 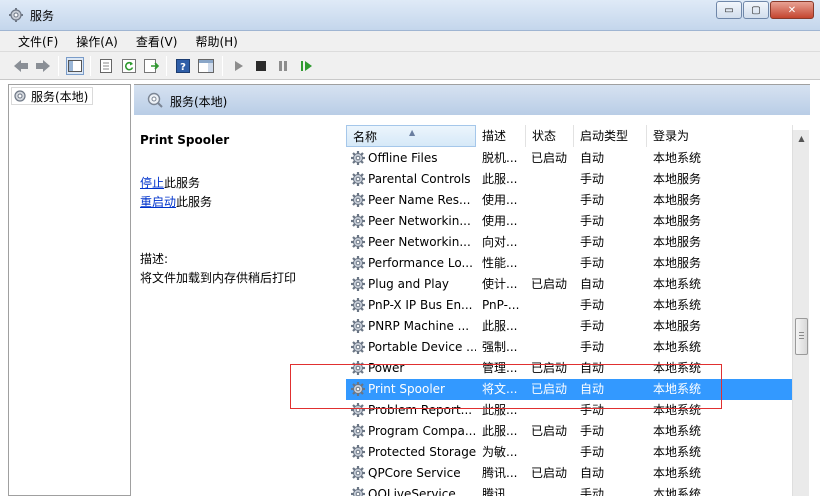 What do you see at coordinates (206, 66) in the screenshot?
I see `action-pane-icon` at bounding box center [206, 66].